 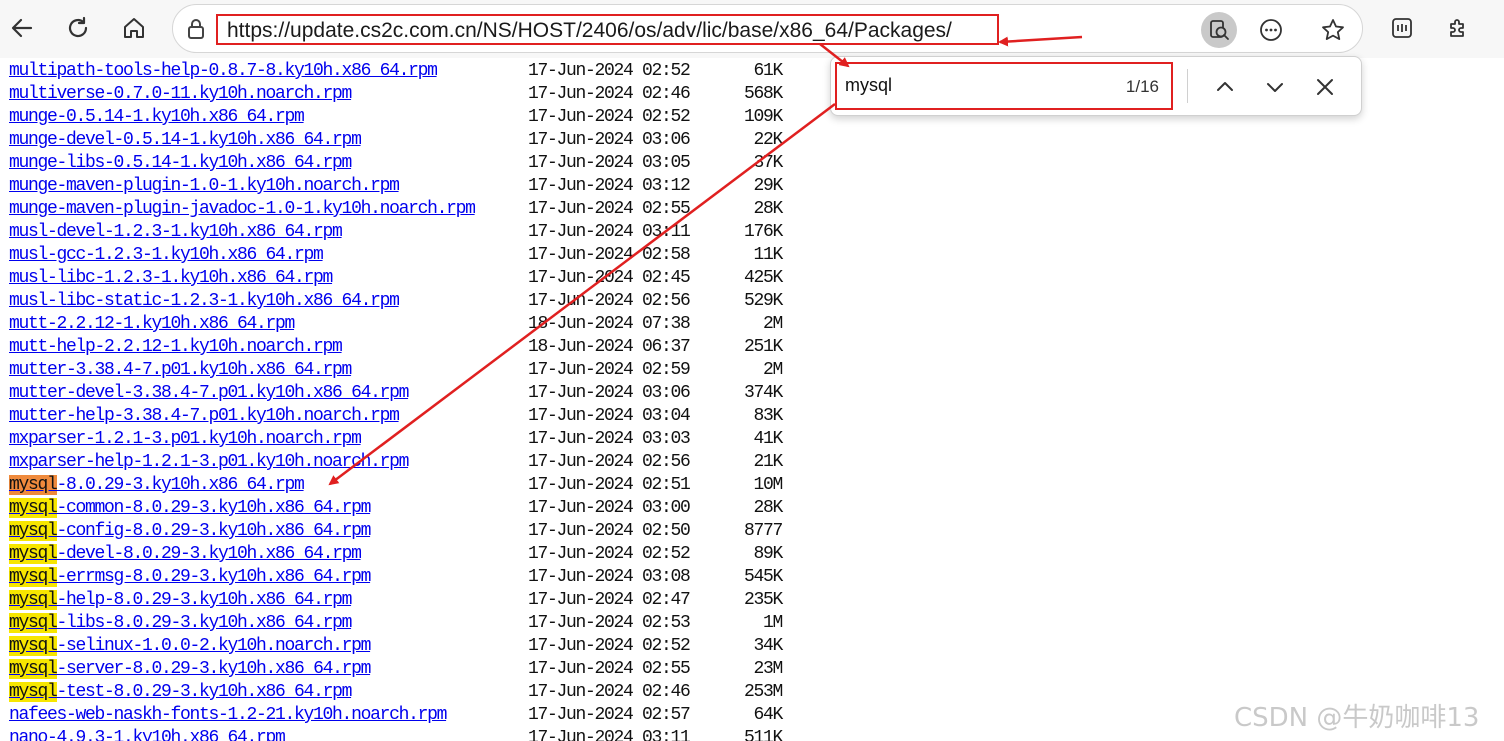 I want to click on find-match-count: 1/16, so click(x=1142, y=86).